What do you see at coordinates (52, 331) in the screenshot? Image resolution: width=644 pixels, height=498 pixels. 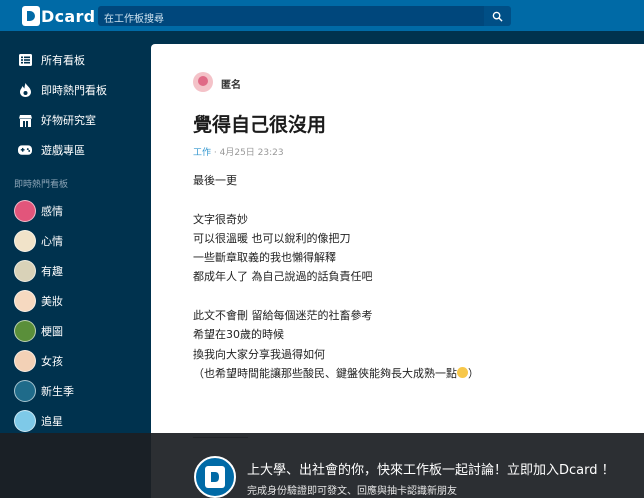 I see `board-label: 梗圖` at bounding box center [52, 331].